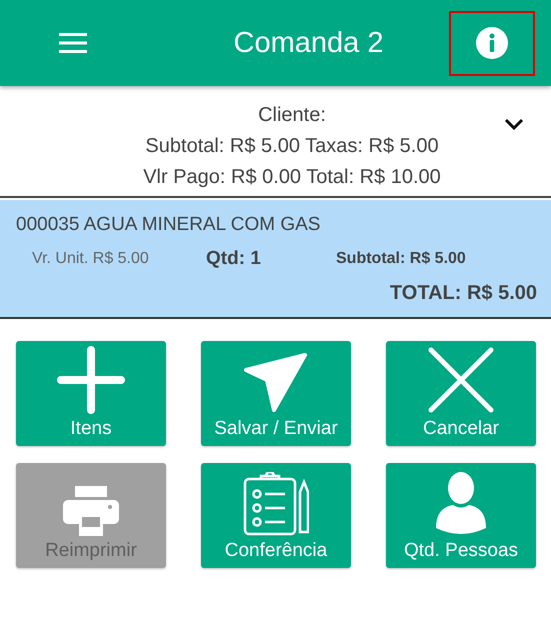 The width and height of the screenshot is (551, 619). I want to click on chevron-icon, so click(514, 124).